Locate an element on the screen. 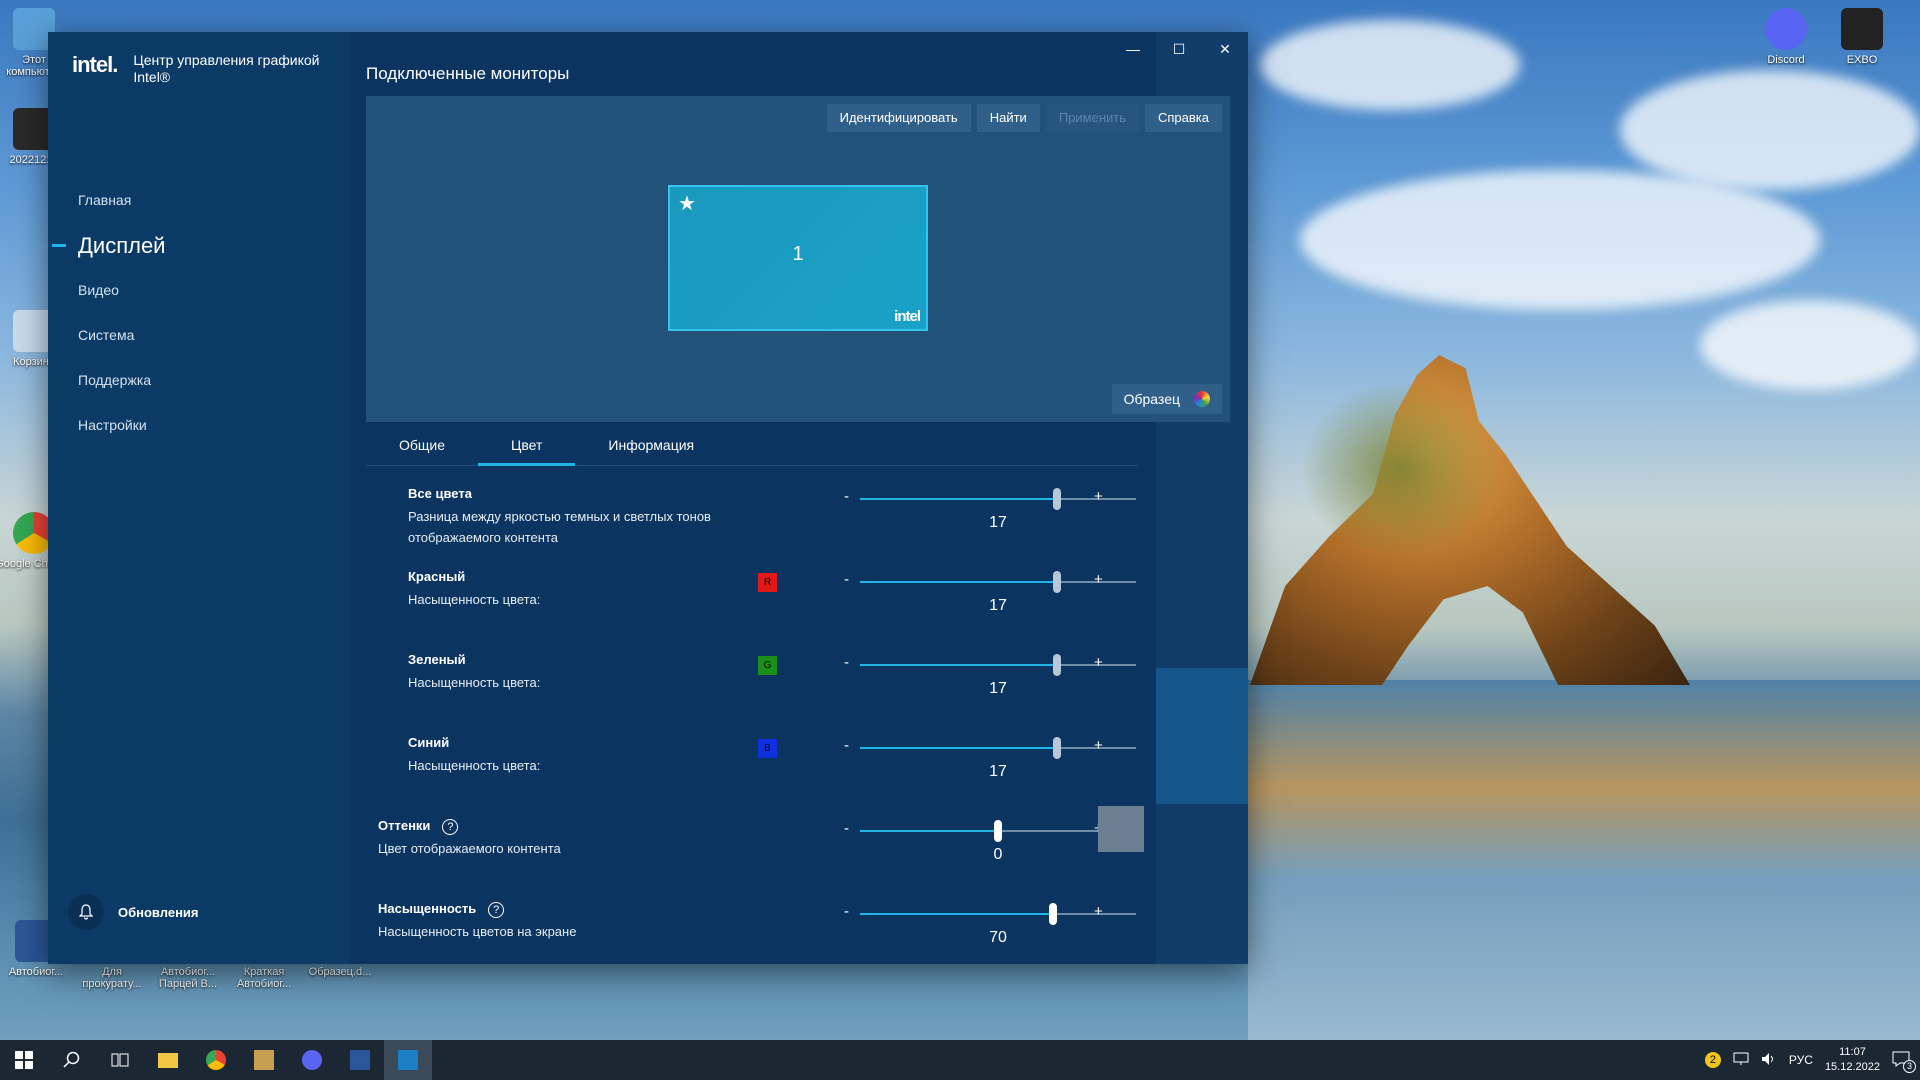 This screenshot has height=1080, width=1920. updates-button: Обновления is located at coordinates (133, 912).